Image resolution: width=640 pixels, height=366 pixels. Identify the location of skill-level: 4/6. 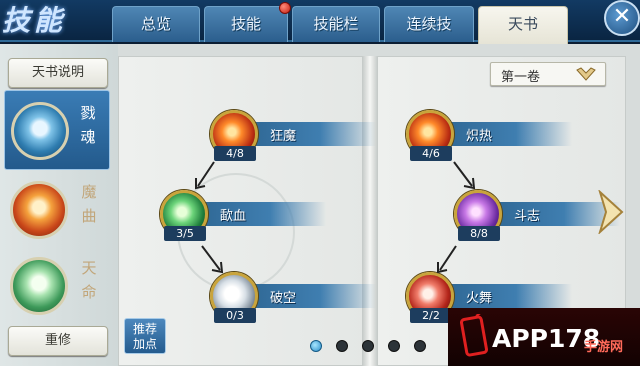
(431, 153).